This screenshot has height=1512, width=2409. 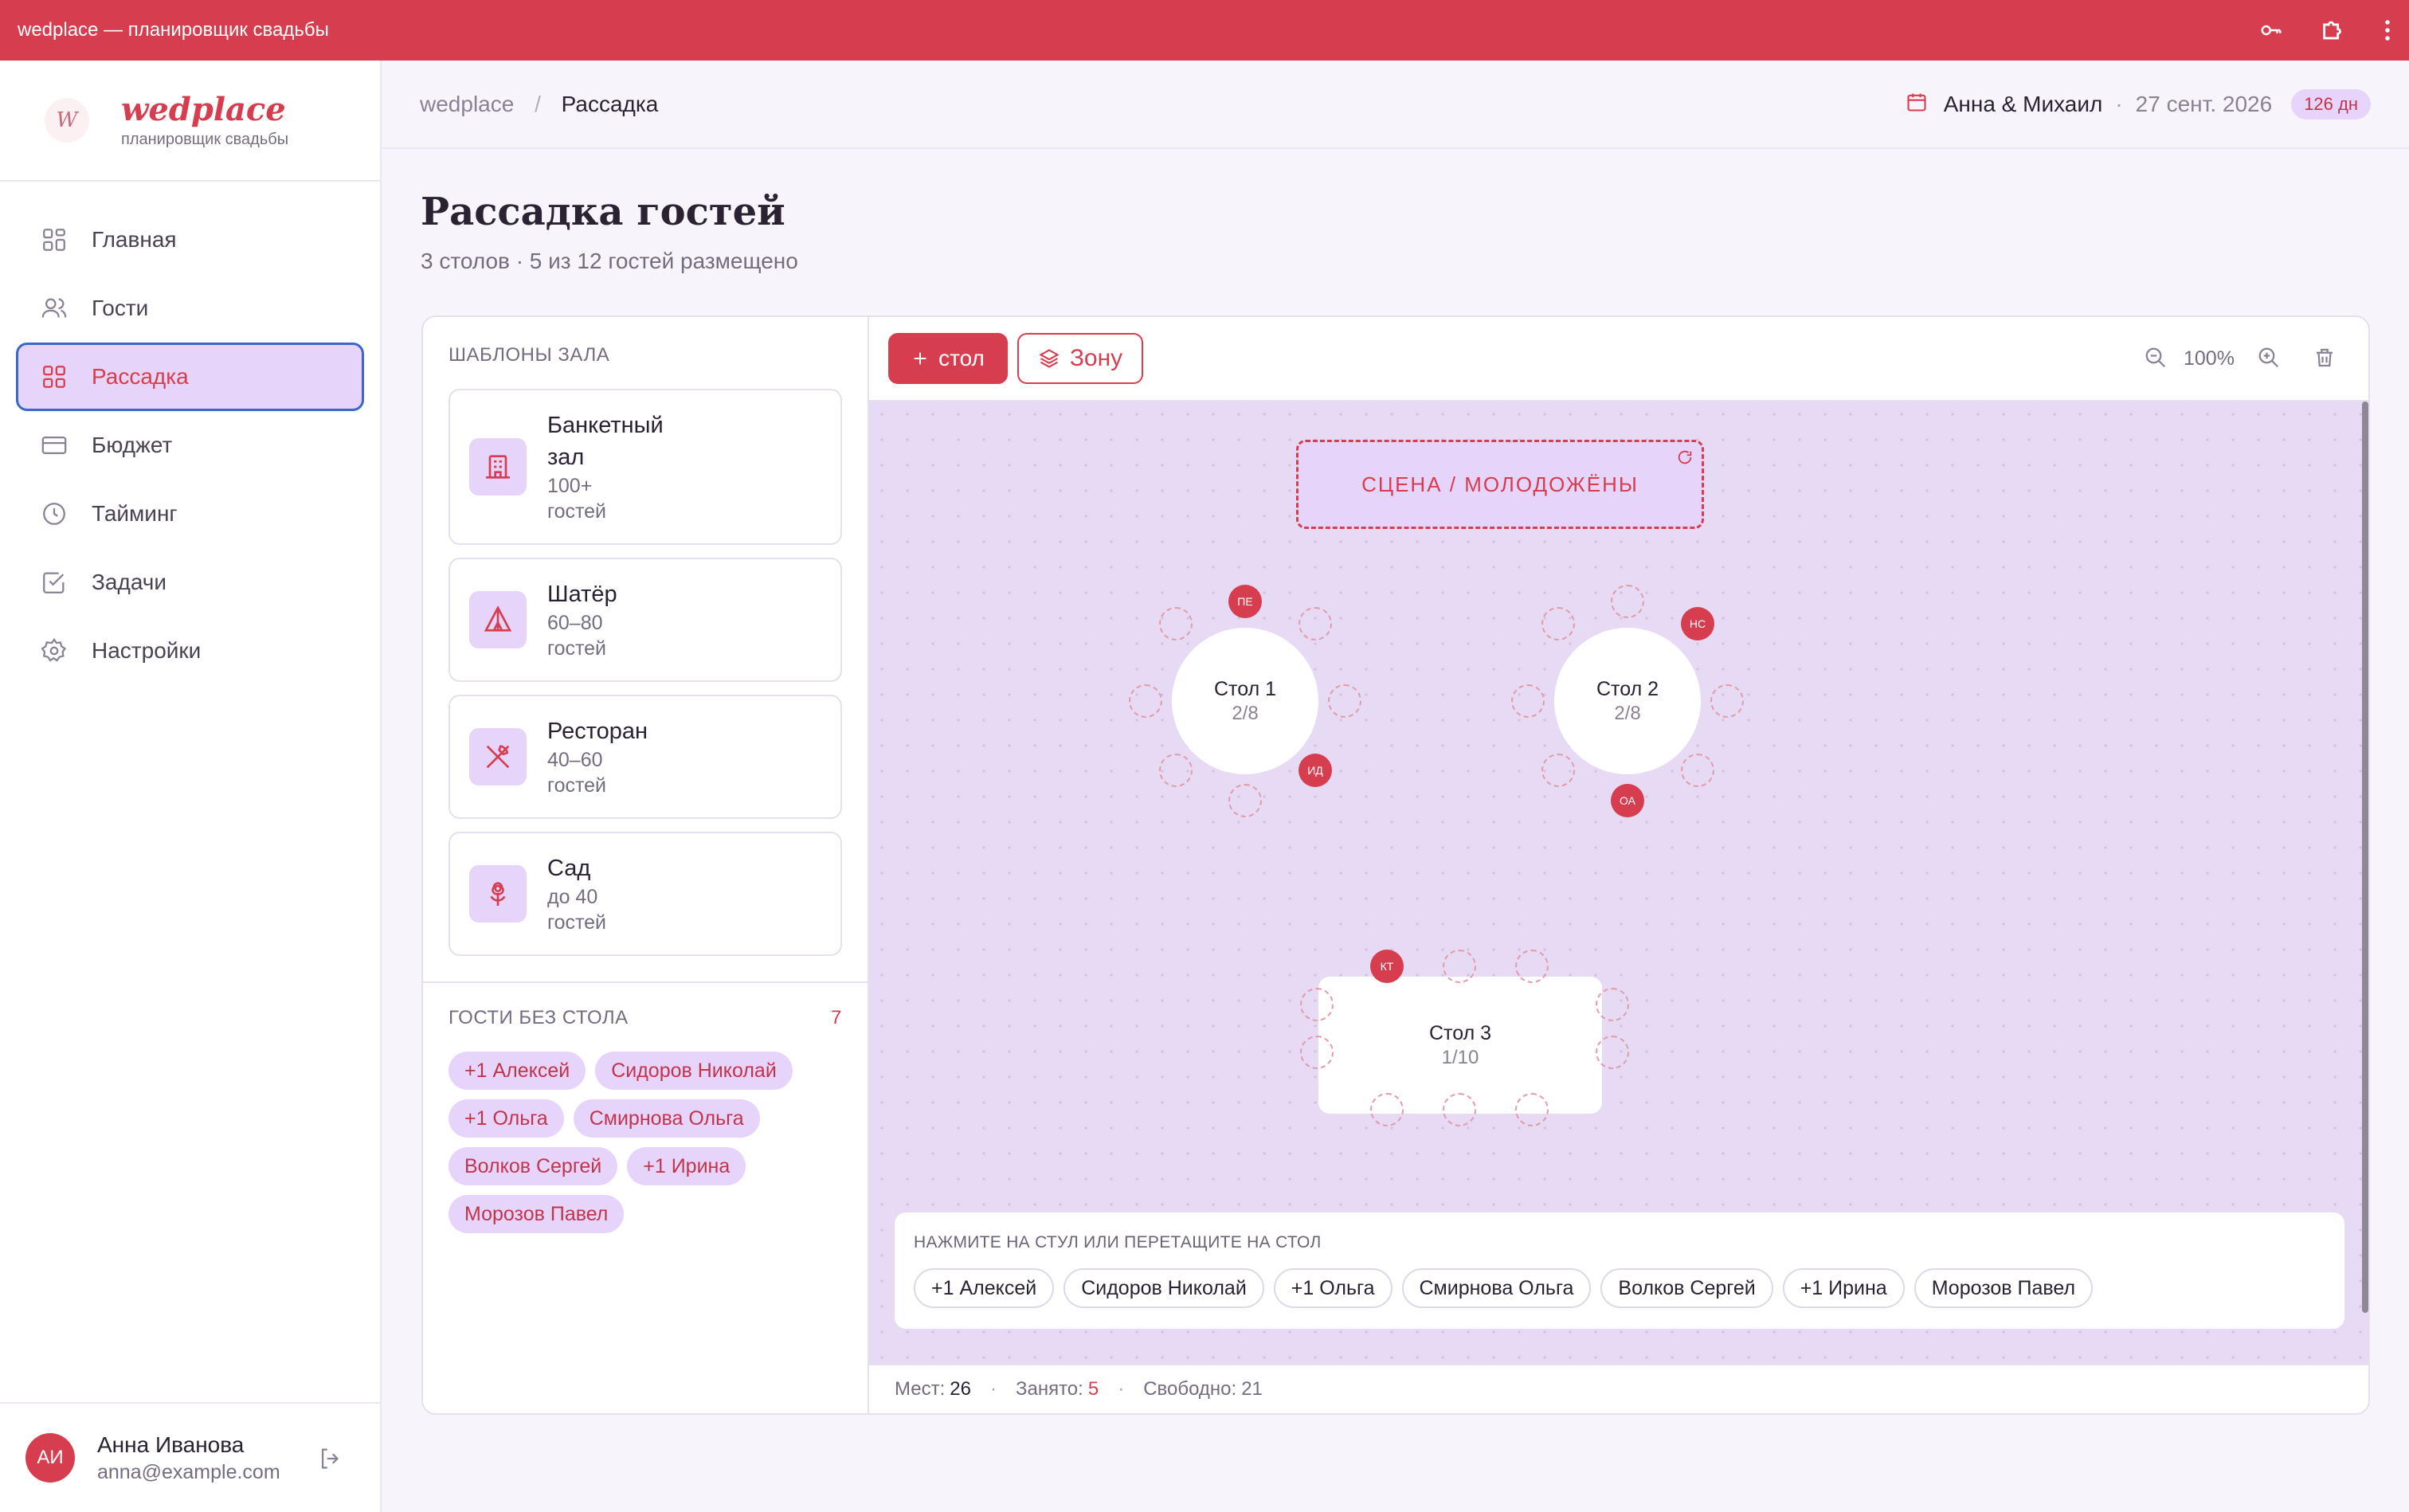 What do you see at coordinates (1204, 31) in the screenshot?
I see `window-titlebar: wedplace — планировщик свадьбы` at bounding box center [1204, 31].